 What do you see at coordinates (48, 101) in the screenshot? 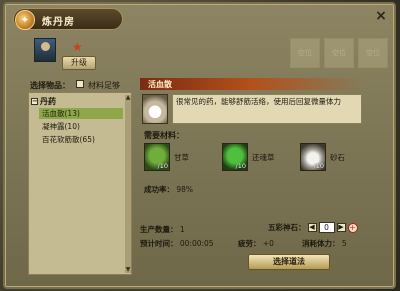
I see `category-label: 丹药` at bounding box center [48, 101].